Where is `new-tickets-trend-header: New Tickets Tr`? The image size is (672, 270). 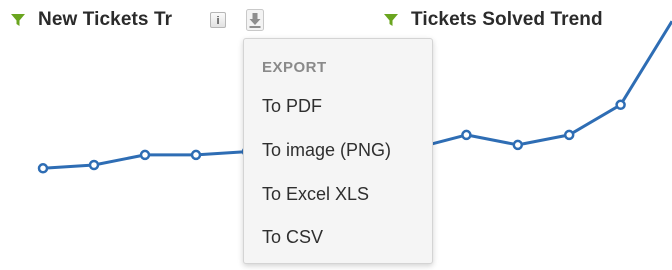
new-tickets-trend-header: New Tickets Tr is located at coordinates (91, 20).